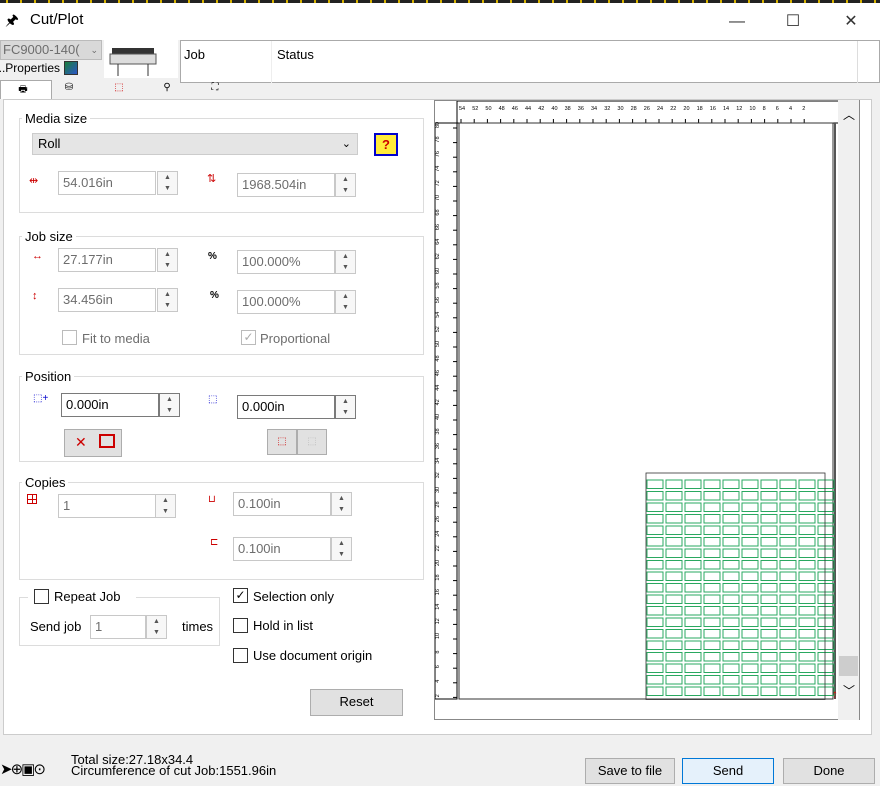 This screenshot has width=880, height=786. Describe the element at coordinates (286, 302) in the screenshot. I see `height-scale-field: 100.000%` at that location.